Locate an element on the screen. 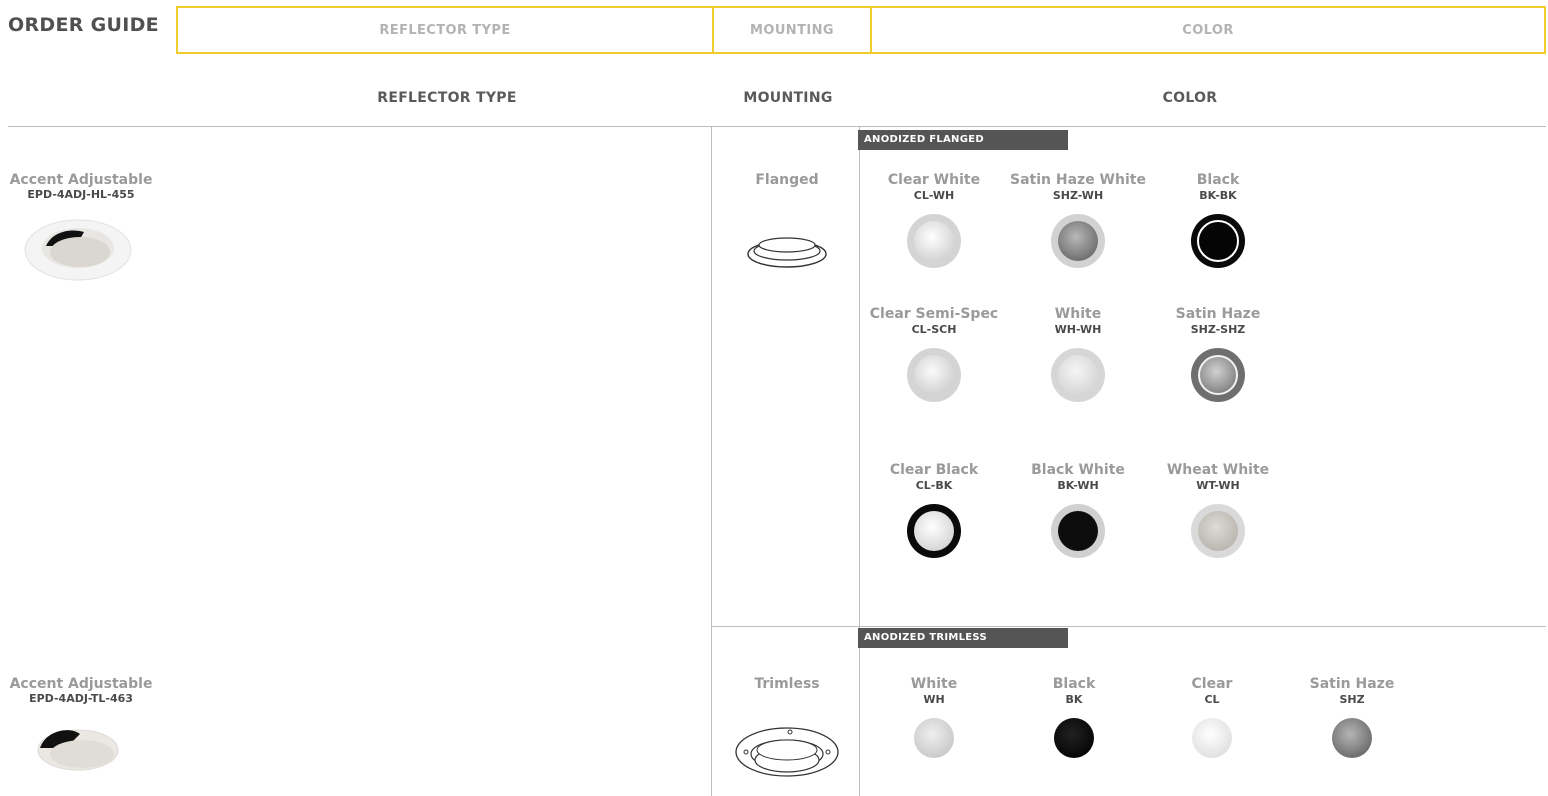 The height and width of the screenshot is (796, 1548). swatch-black: Black BK-BK is located at coordinates (1218, 220).